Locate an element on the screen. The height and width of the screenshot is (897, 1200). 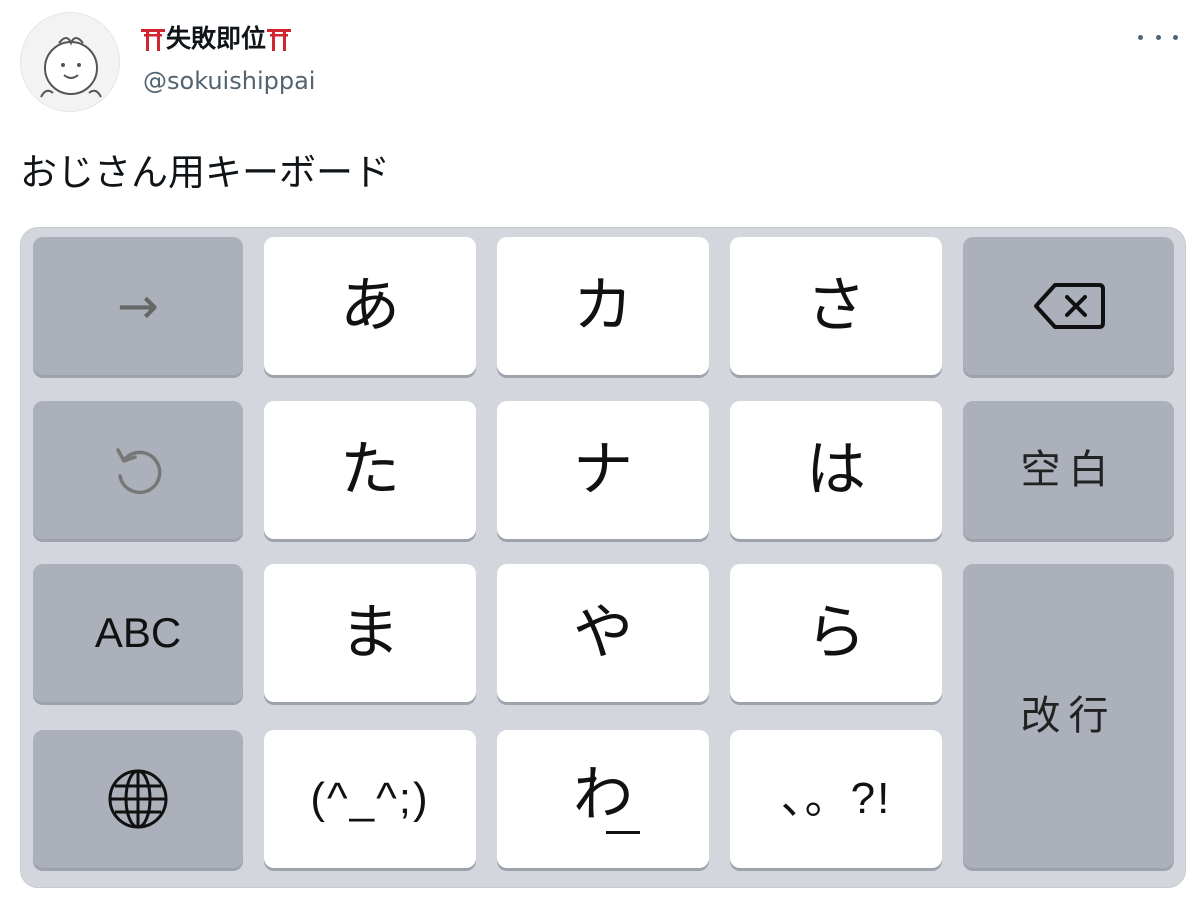
key-label: や is located at coordinates (603, 633).